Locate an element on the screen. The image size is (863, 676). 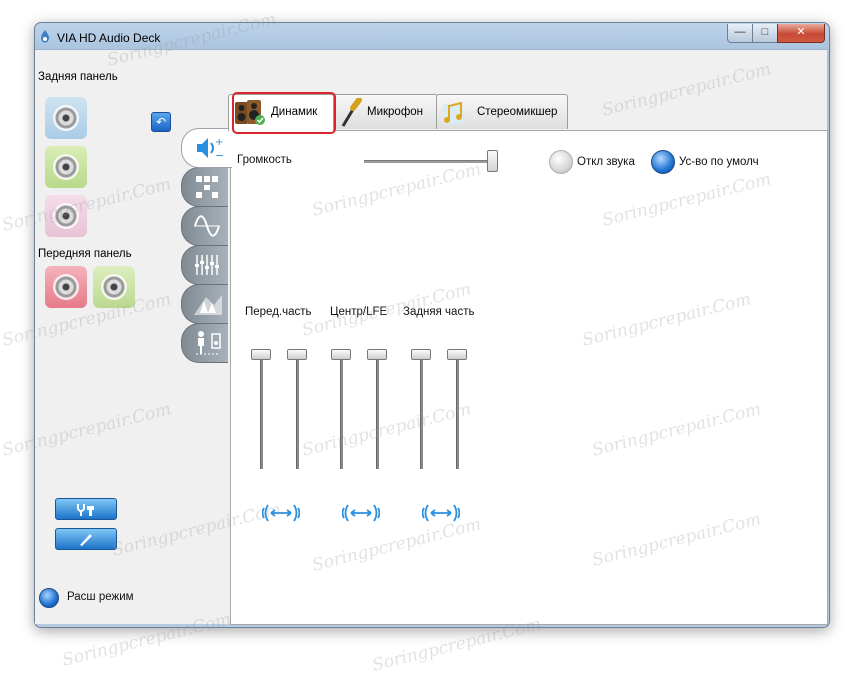
tab-stereo-mixer: Стереомикшер is located at coordinates (502, 111).